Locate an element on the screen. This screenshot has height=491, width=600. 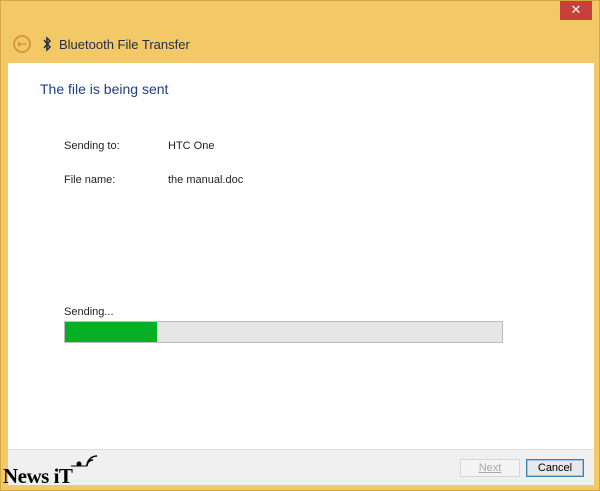
watermark-logo: News iT is located at coordinates (49, 470).